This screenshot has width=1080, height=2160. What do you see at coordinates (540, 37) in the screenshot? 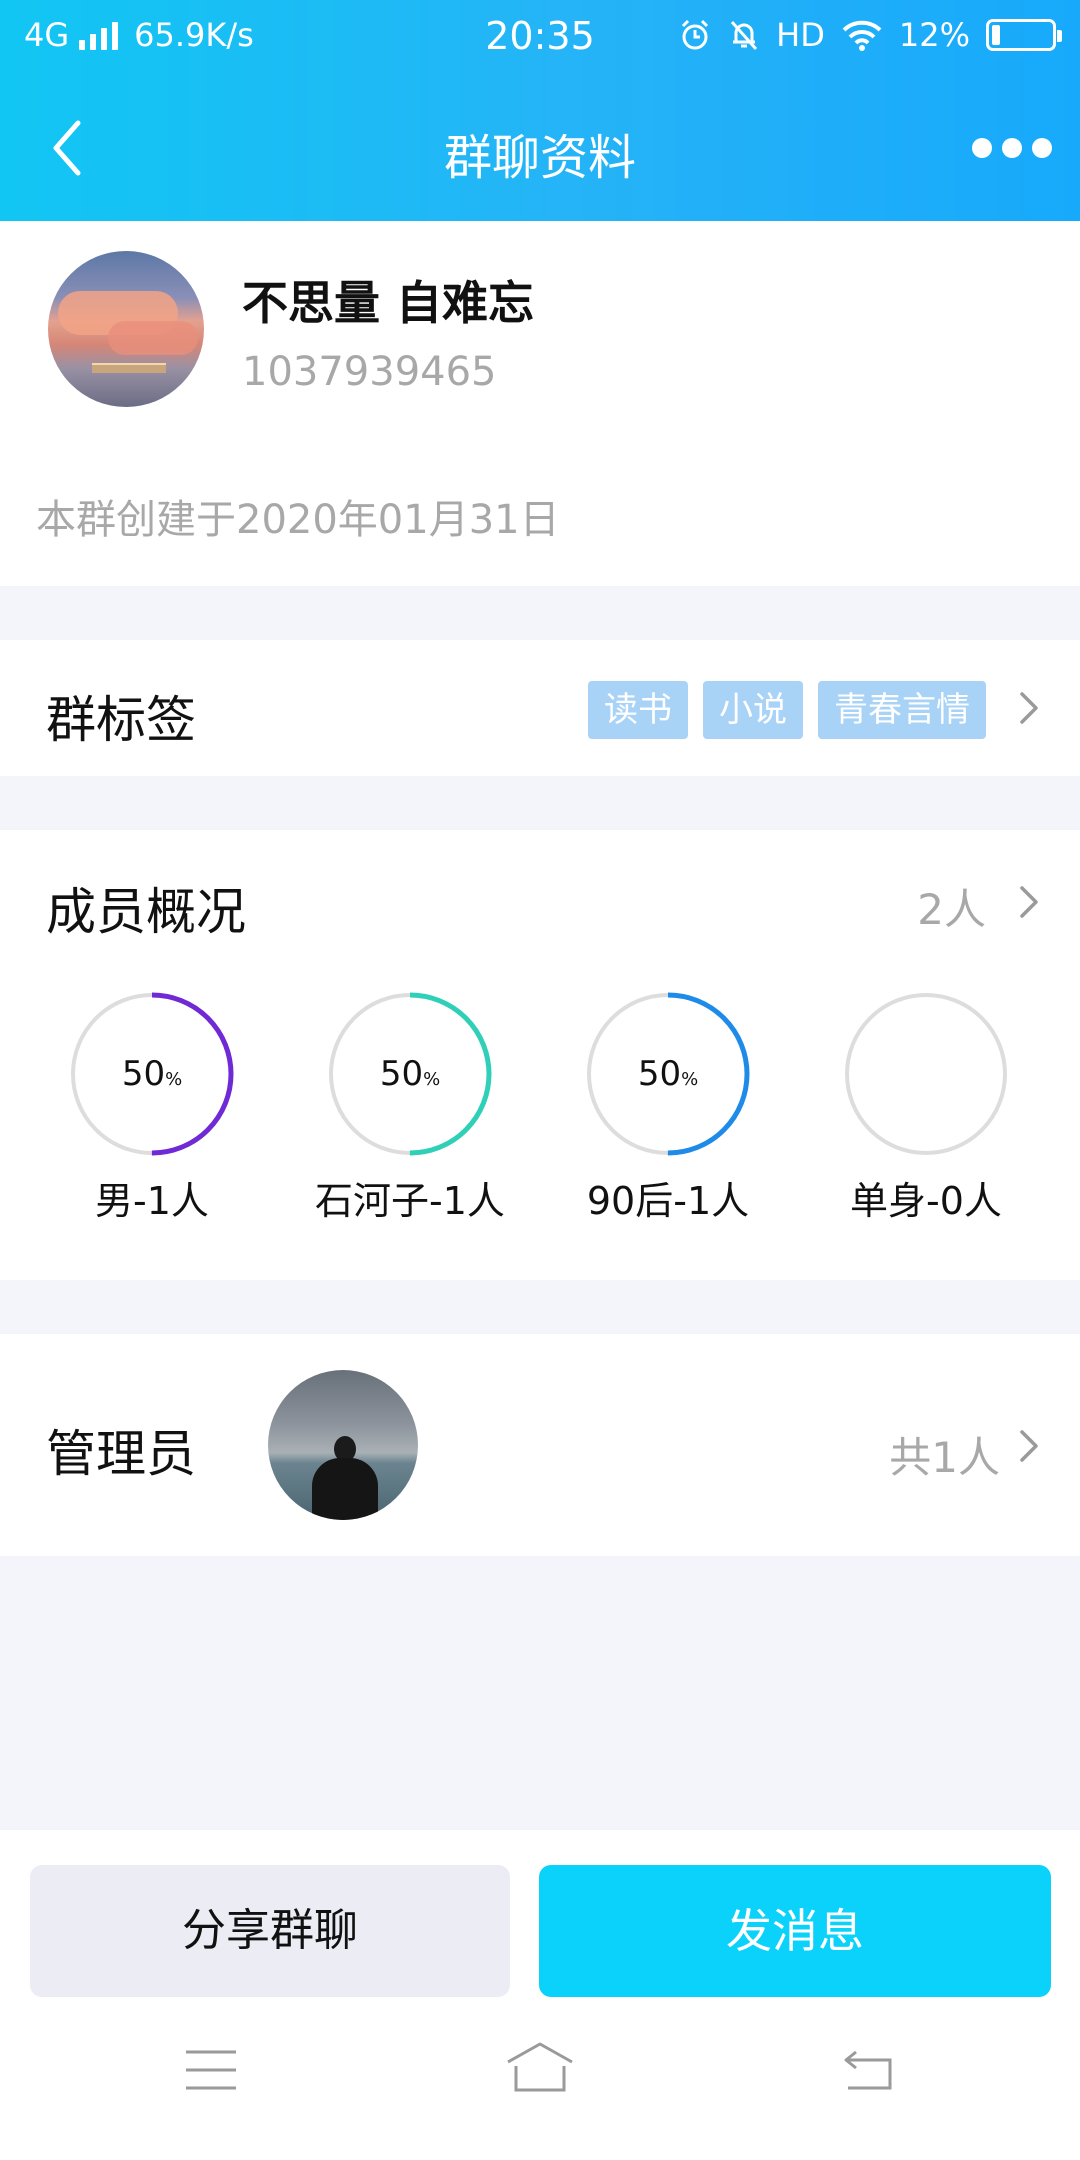
I see `status-bar: 4G 65.9K/s 20:35 HD 12%` at bounding box center [540, 37].